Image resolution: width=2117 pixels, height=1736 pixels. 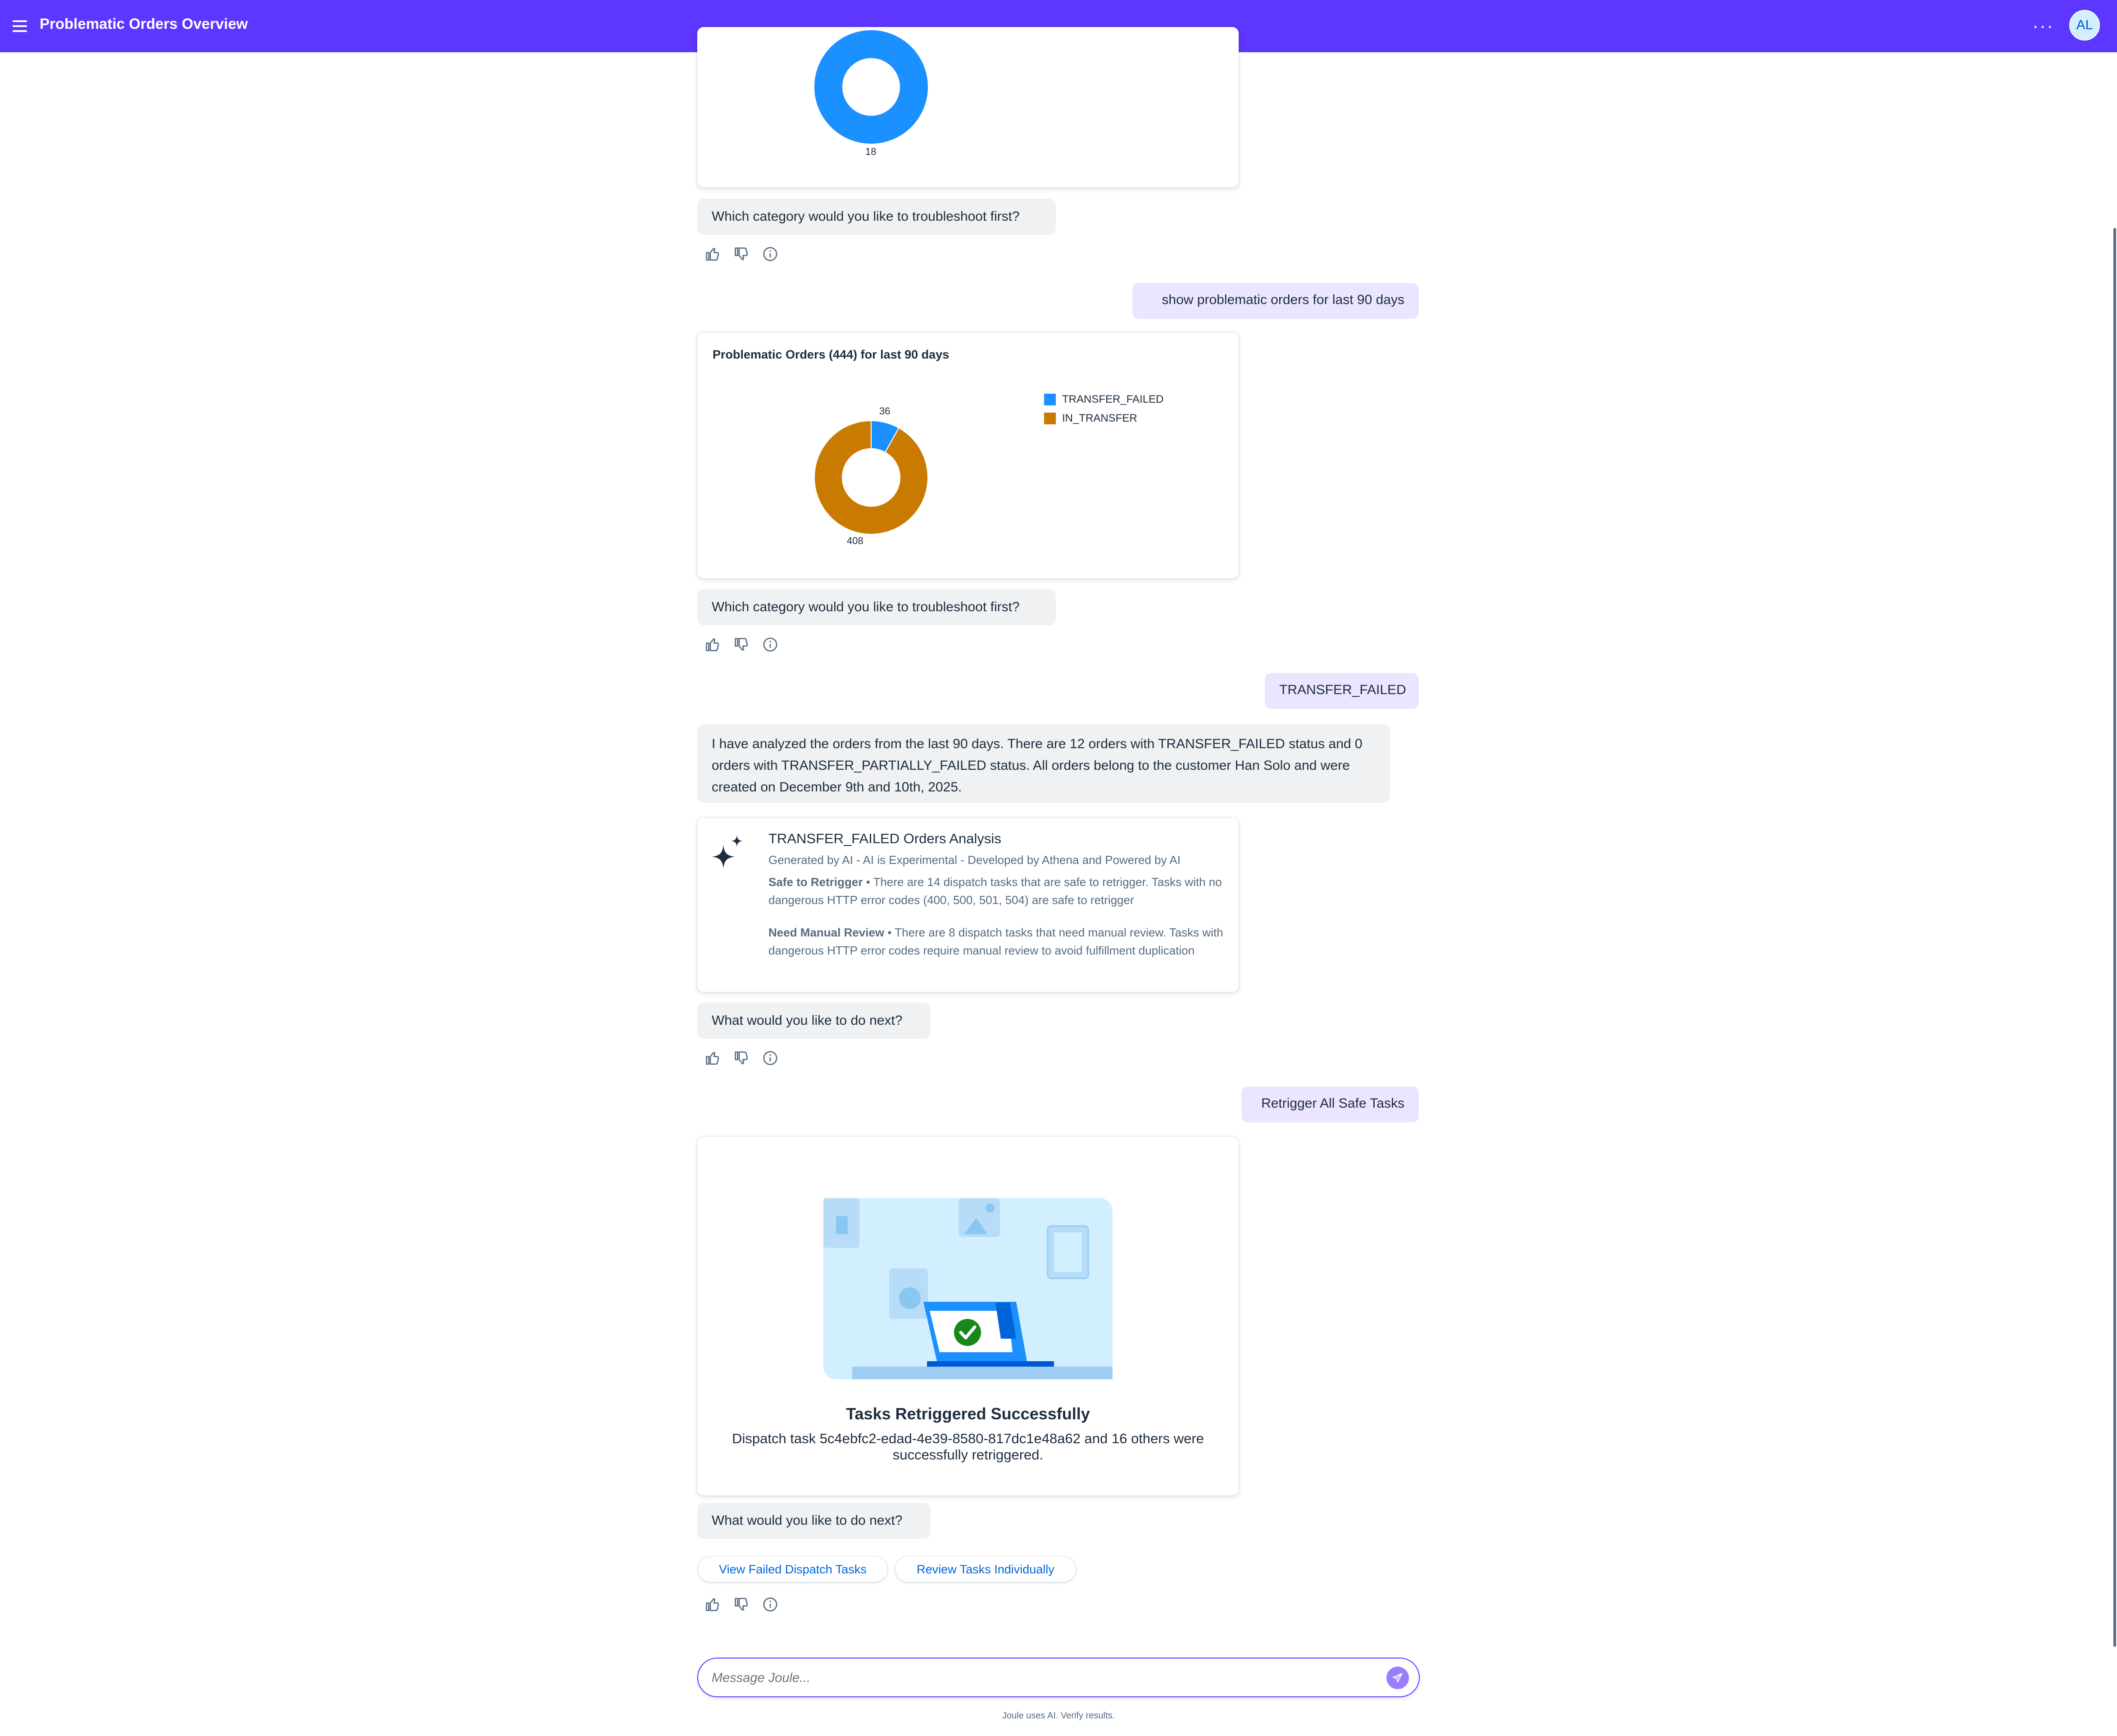 I want to click on legend-item: TRANSFER_FAILED, so click(x=1103, y=399).